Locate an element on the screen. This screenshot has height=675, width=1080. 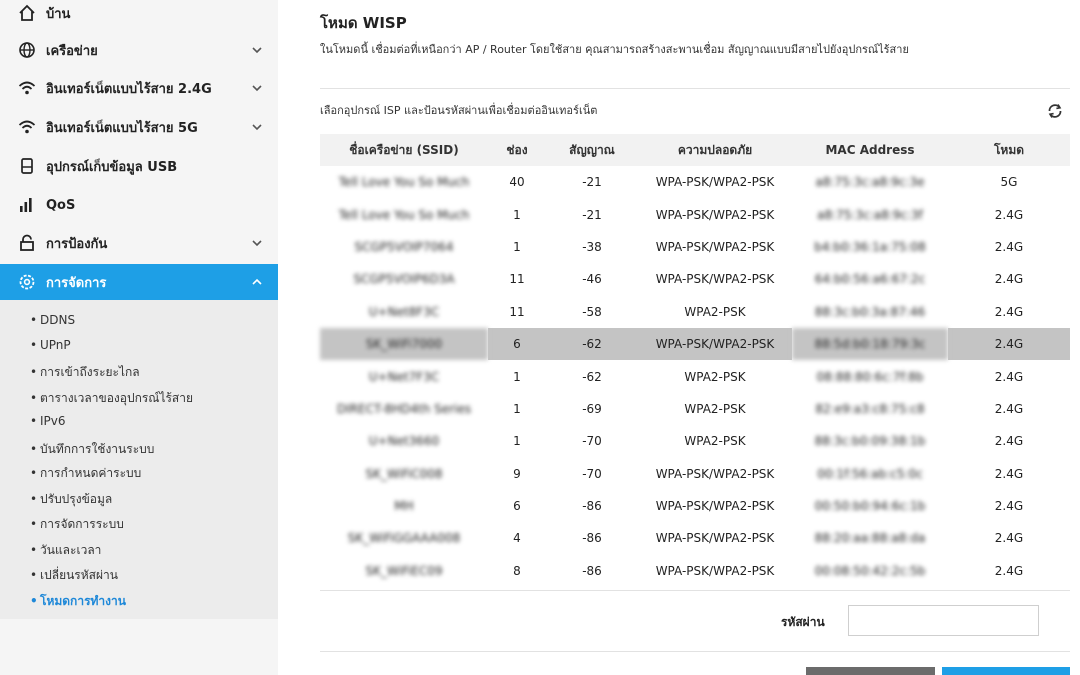
submenu-item-ipv6: • IPv6 is located at coordinates (48, 421).